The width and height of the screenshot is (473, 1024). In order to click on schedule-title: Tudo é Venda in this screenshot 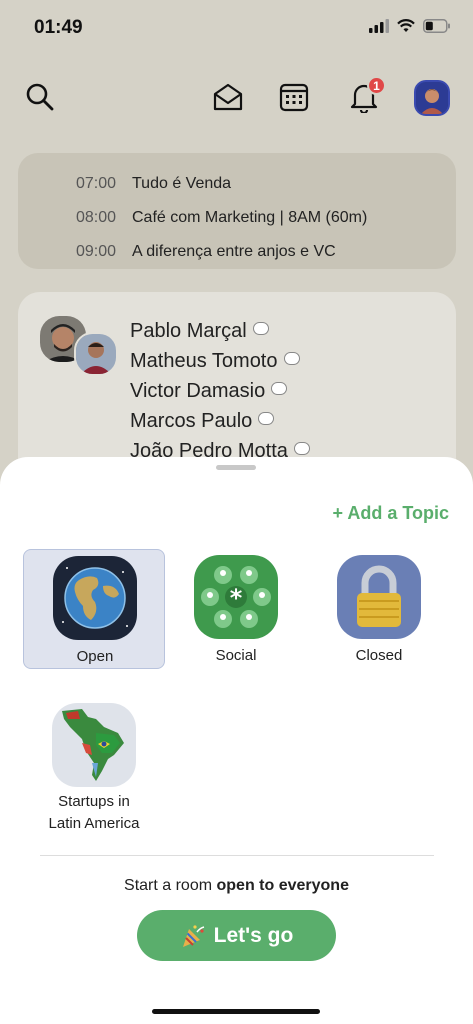, I will do `click(182, 183)`.